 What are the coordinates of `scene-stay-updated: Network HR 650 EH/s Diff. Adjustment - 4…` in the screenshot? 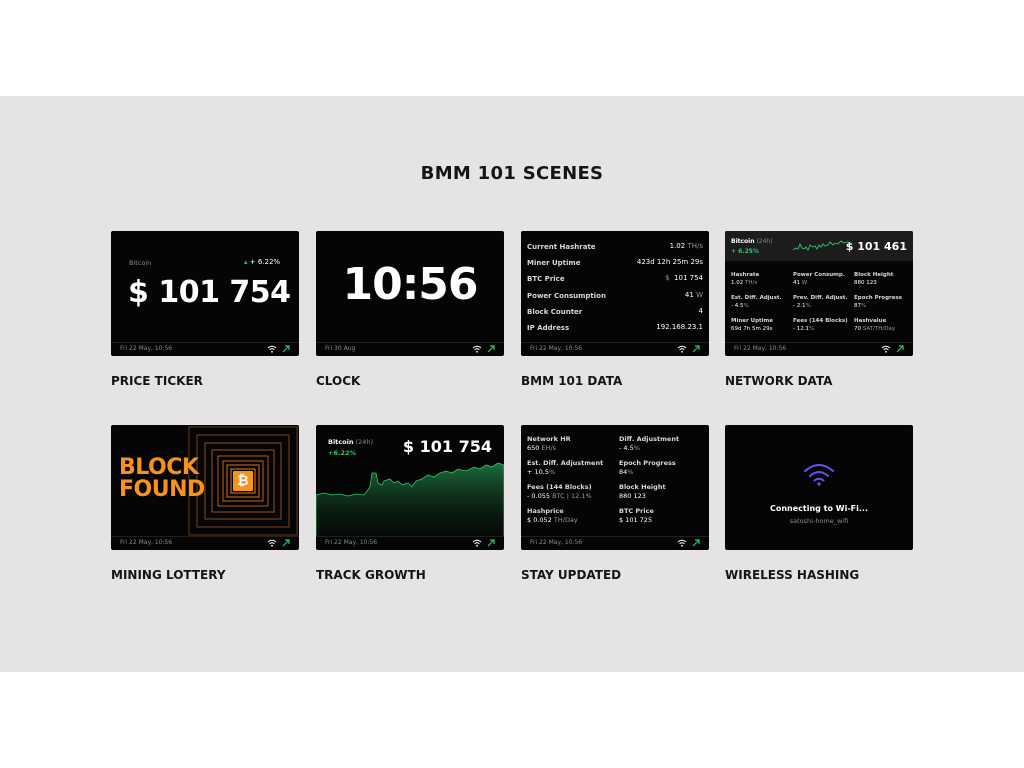 It's located at (615, 503).